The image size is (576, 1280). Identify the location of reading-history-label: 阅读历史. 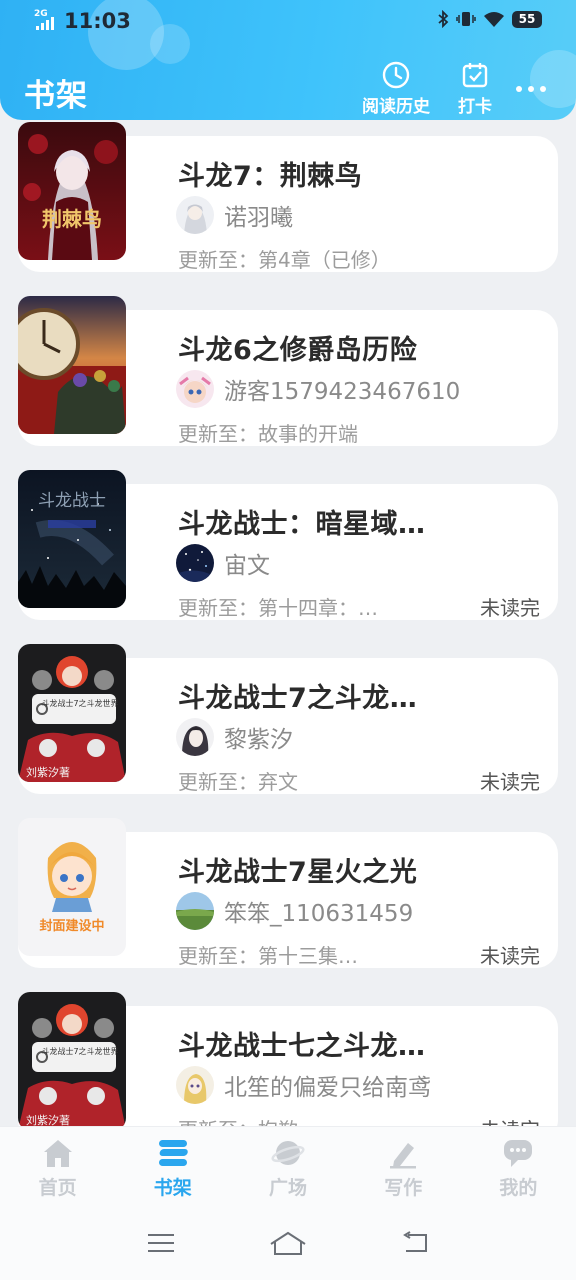
(396, 107).